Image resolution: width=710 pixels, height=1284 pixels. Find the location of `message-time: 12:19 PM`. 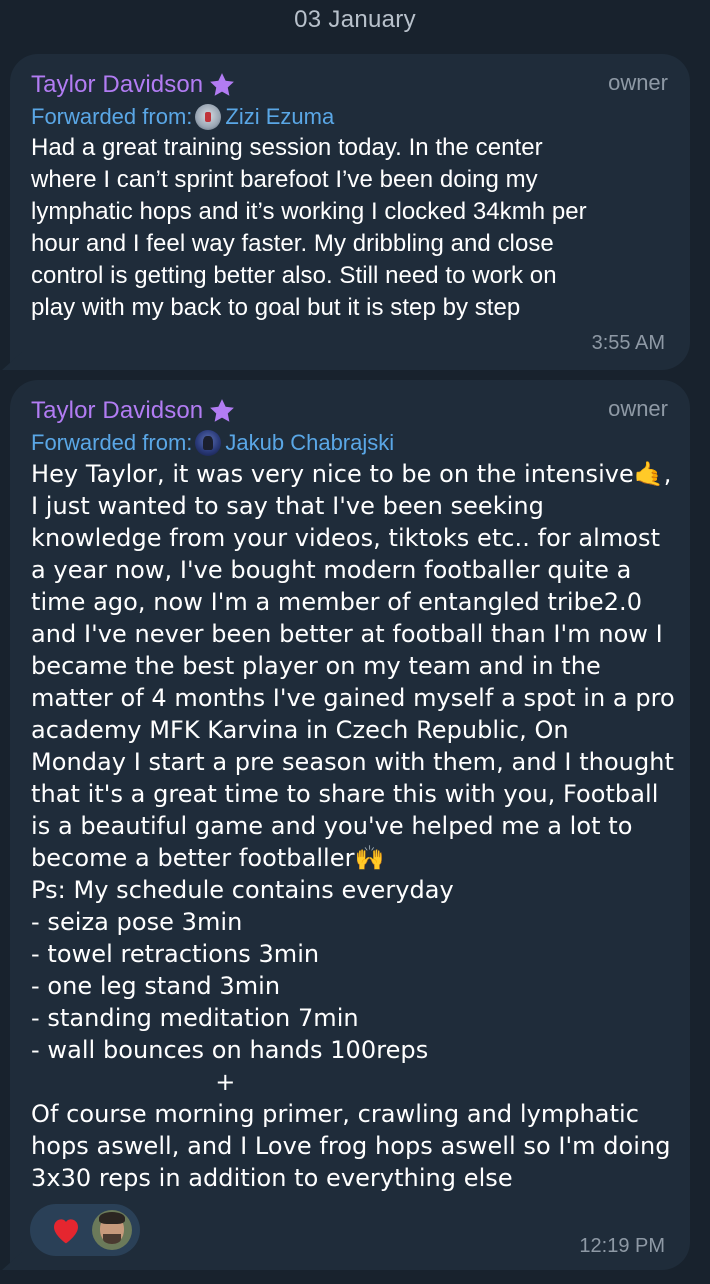

message-time: 12:19 PM is located at coordinates (622, 1246).